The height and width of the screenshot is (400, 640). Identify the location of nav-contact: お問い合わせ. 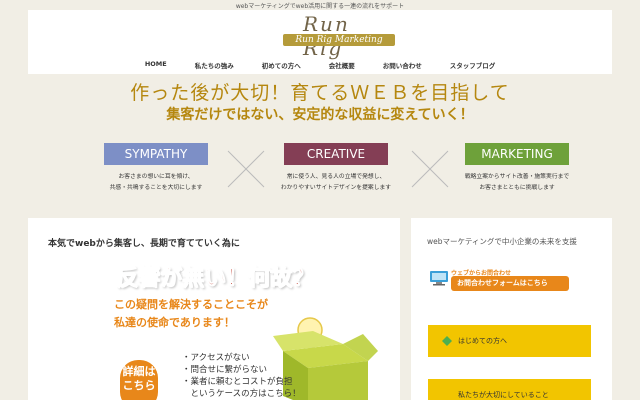
(402, 65).